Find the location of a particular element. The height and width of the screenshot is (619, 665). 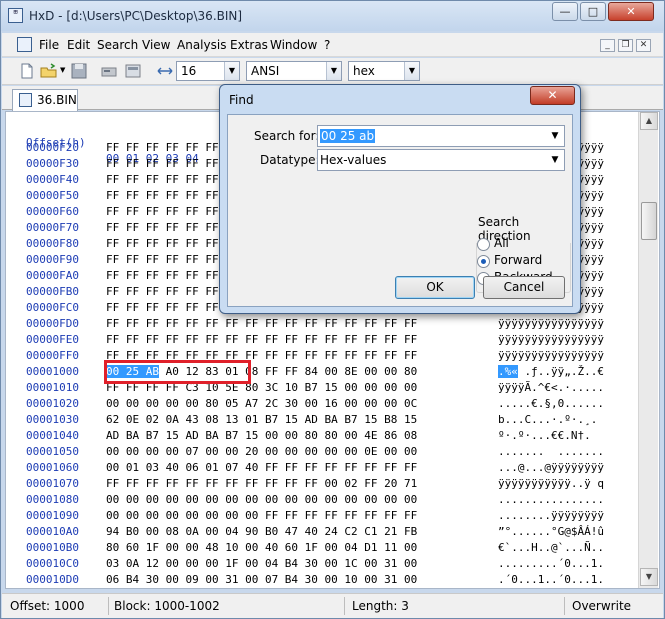

document-icon is located at coordinates (24, 44).